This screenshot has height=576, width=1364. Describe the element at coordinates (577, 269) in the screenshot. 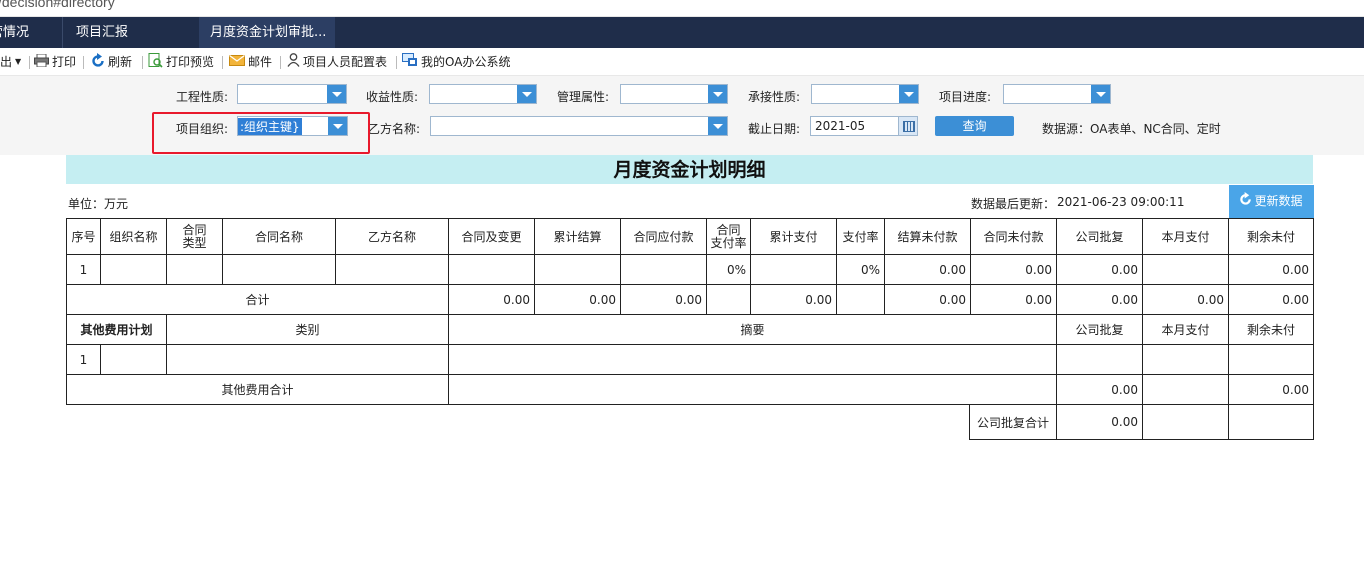

I see `row1-cum-settle` at that location.